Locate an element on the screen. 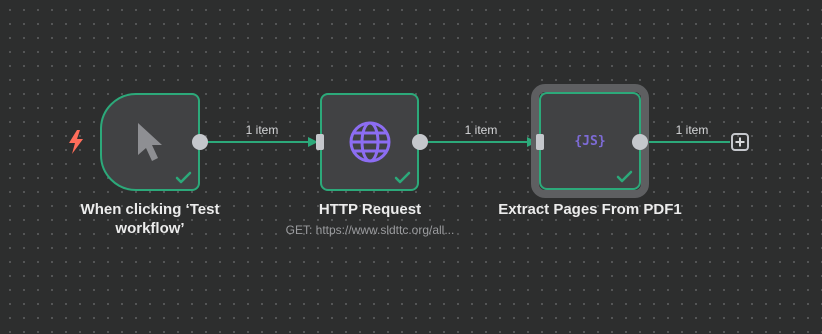  node-title: HTTP Request is located at coordinates (370, 209).